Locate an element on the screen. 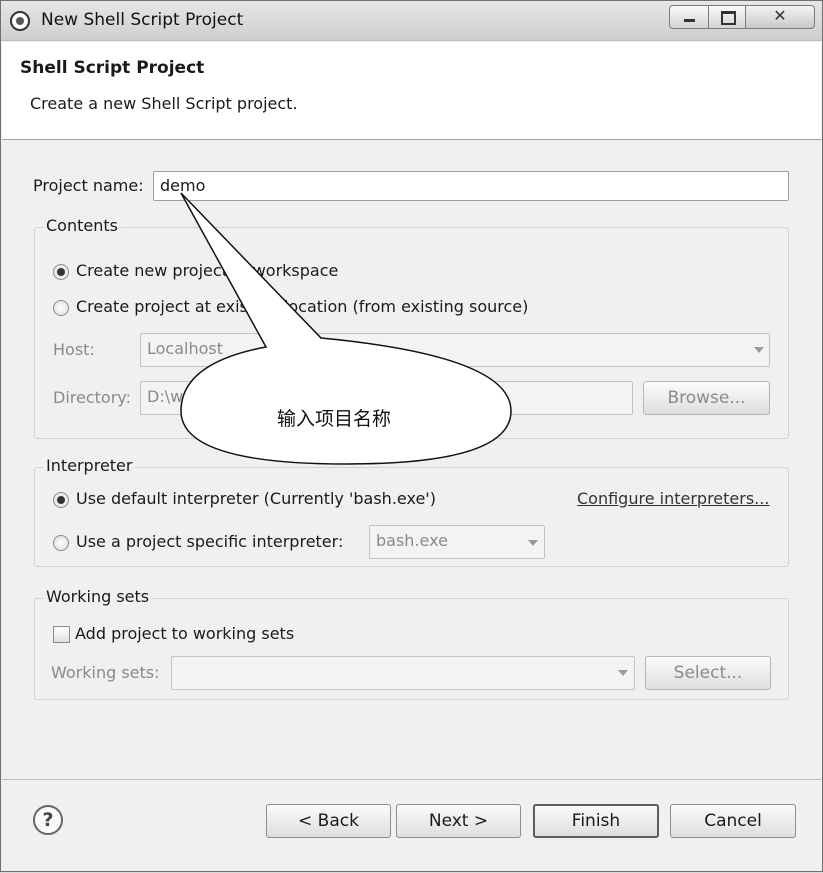 This screenshot has height=873, width=823. annotation-callout-text: 输入项目名称 is located at coordinates (334, 419).